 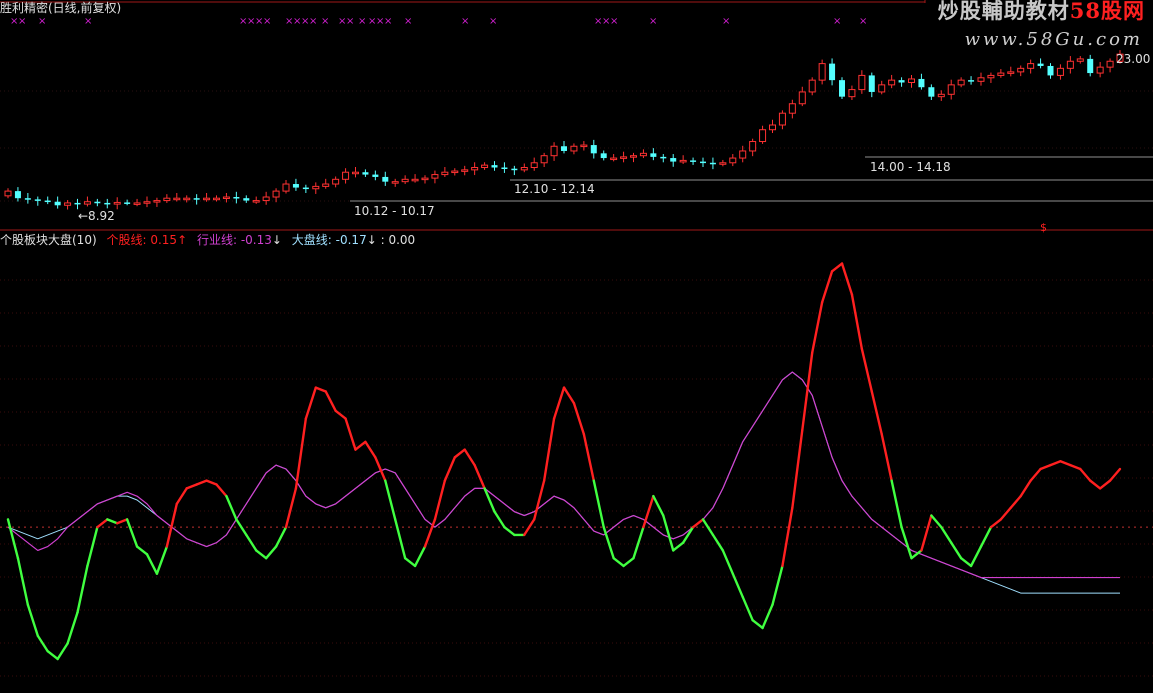 I want to click on down-arrow-icon: ↓, so click(x=276, y=240).